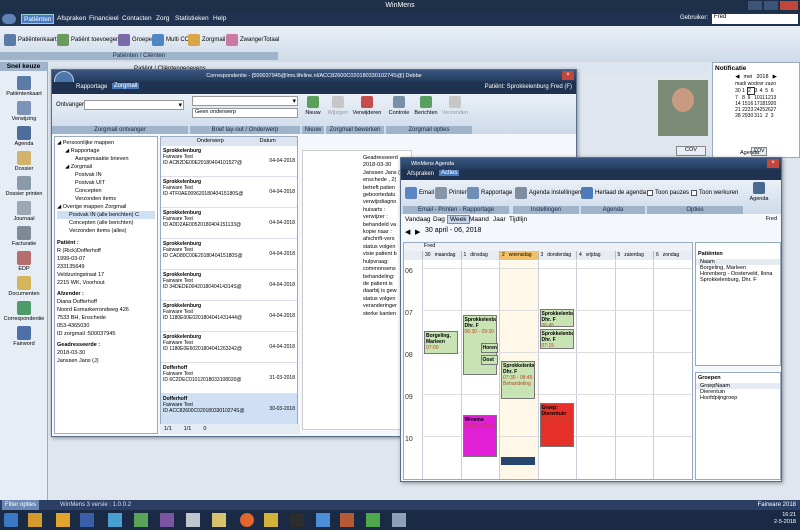 This screenshot has height=530, width=800. I want to click on next-month-button: ▶, so click(775, 77).